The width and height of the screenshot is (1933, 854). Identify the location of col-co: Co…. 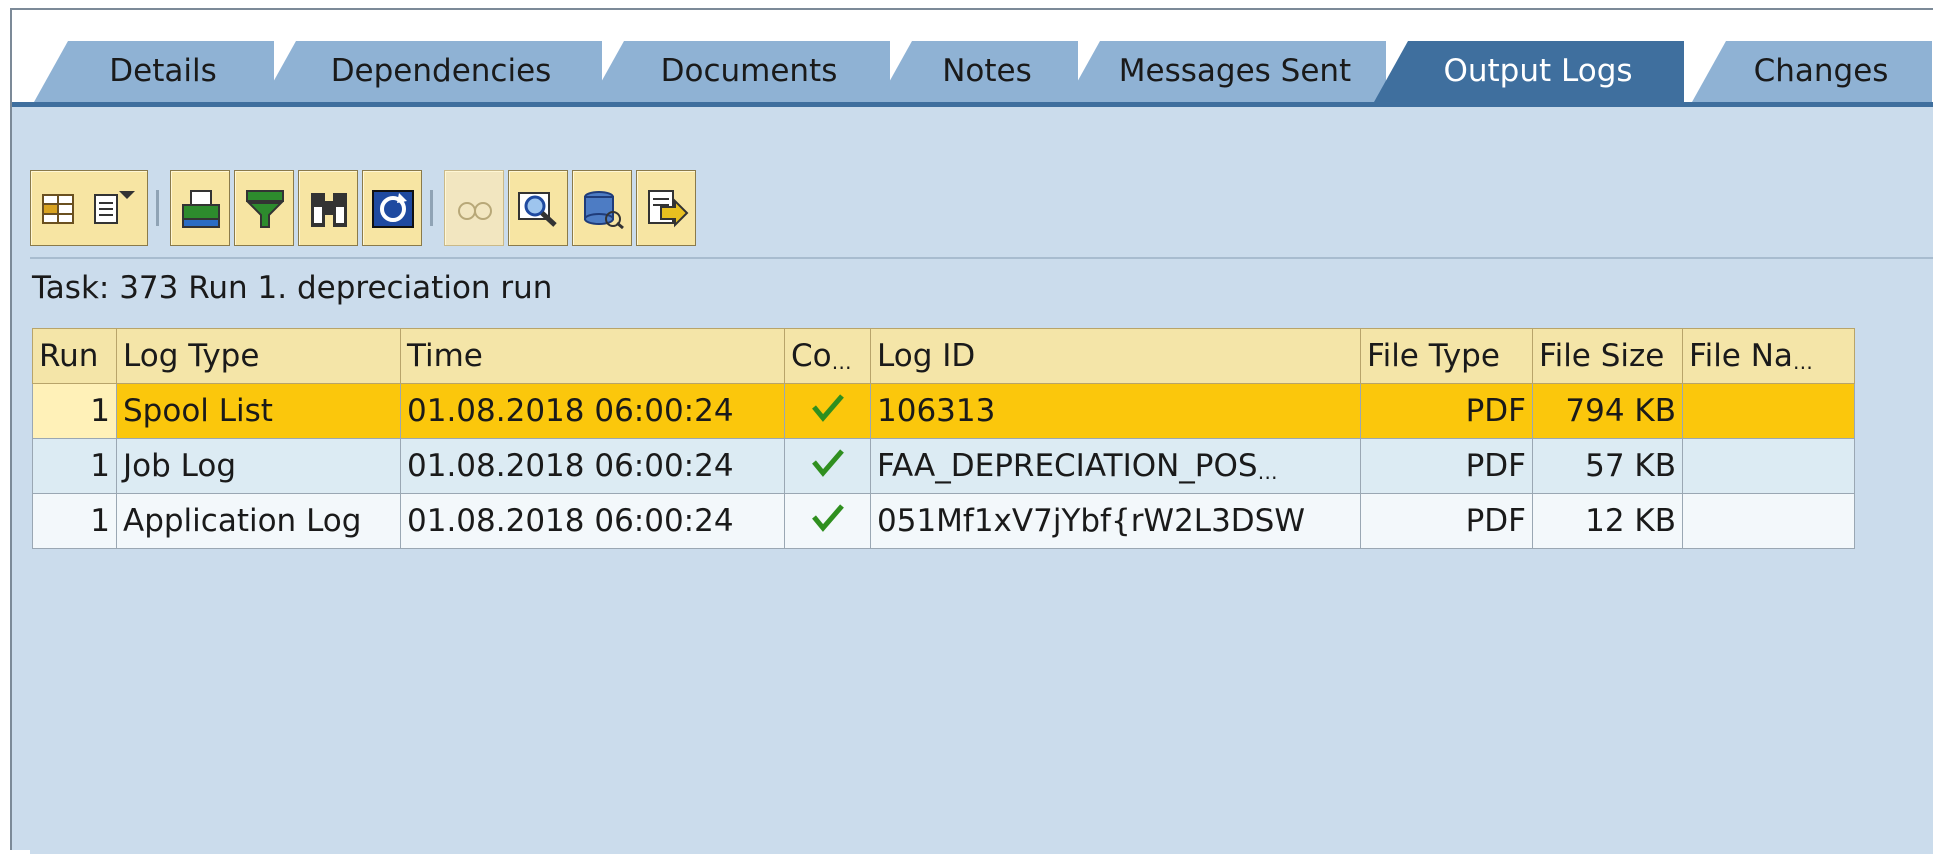
(827, 356).